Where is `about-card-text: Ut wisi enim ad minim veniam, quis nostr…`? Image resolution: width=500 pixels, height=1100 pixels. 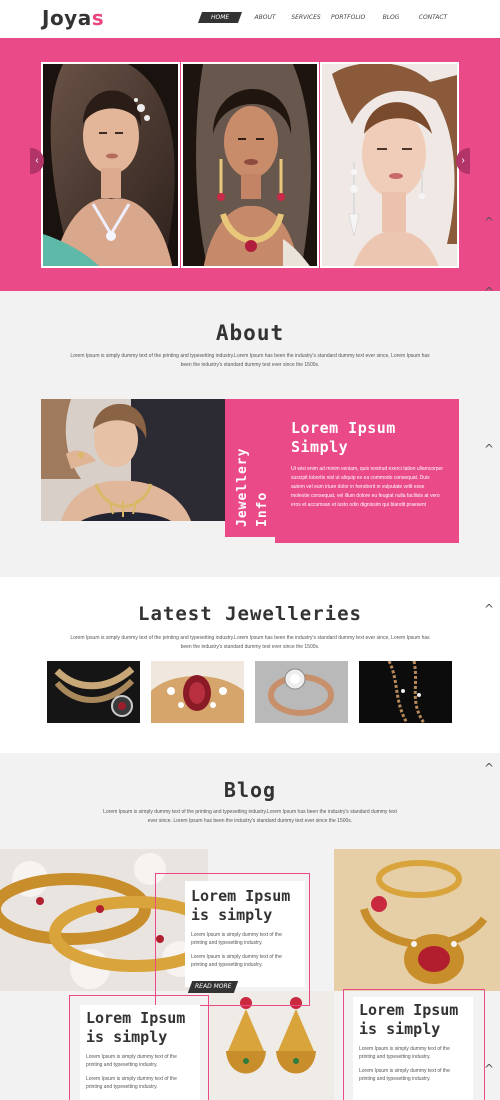
about-card-text: Ut wisi enim ad minim veniam, quis nostr… is located at coordinates (367, 487).